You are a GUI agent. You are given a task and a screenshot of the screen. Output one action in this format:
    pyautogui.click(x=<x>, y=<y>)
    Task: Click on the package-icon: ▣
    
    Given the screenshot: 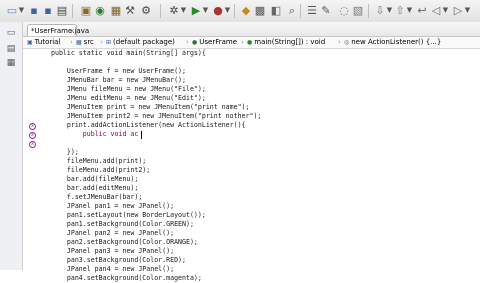 What is the action you would take?
    pyautogui.click(x=86, y=10)
    